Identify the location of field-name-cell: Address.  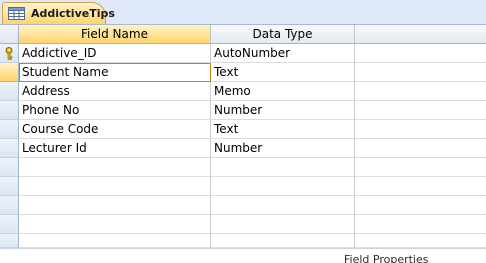
(115, 91).